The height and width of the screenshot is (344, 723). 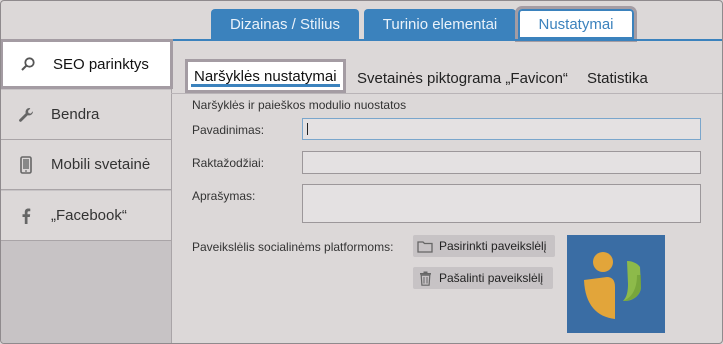 I want to click on sidebar-item-general: Bendra, so click(x=86, y=115).